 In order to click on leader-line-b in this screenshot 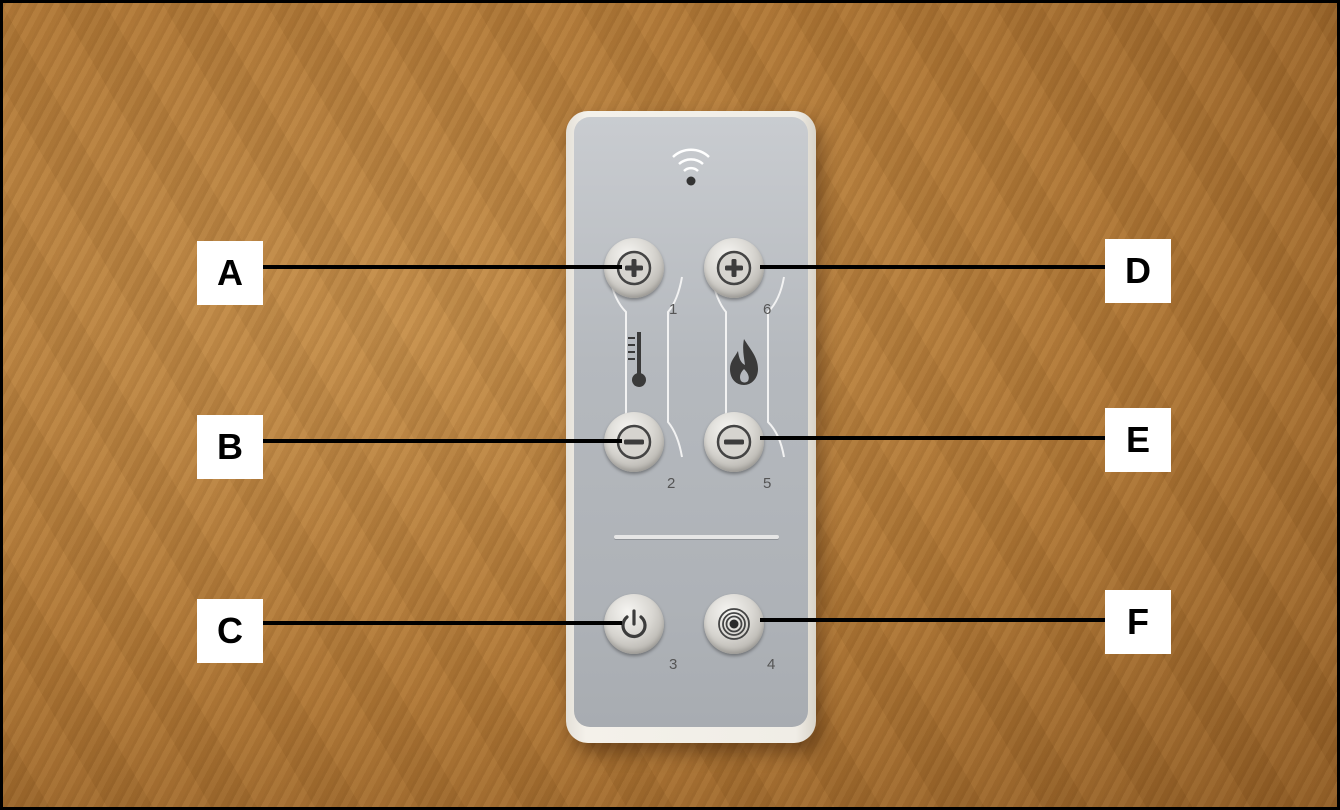, I will do `click(442, 441)`.